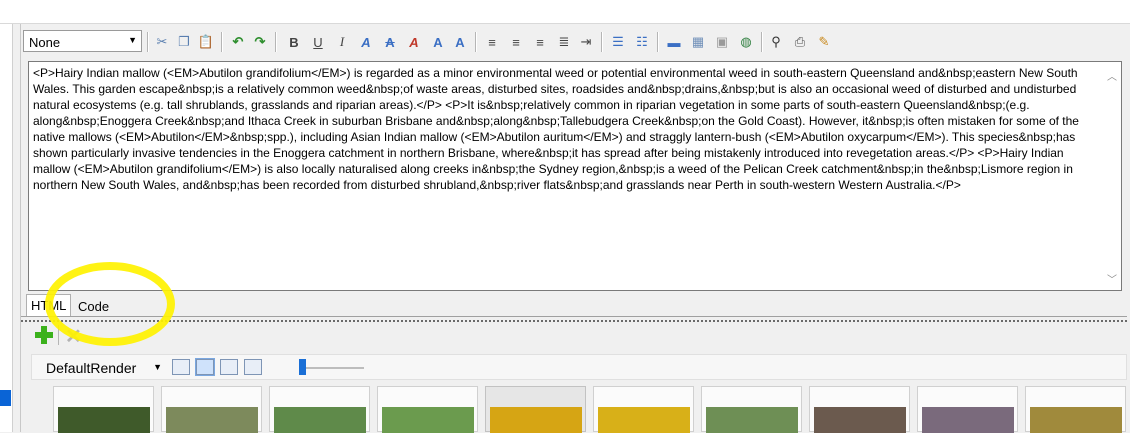 The width and height of the screenshot is (1130, 433). Describe the element at coordinates (1112, 176) in the screenshot. I see `editor-scrollbar: ︿ ﹀` at that location.